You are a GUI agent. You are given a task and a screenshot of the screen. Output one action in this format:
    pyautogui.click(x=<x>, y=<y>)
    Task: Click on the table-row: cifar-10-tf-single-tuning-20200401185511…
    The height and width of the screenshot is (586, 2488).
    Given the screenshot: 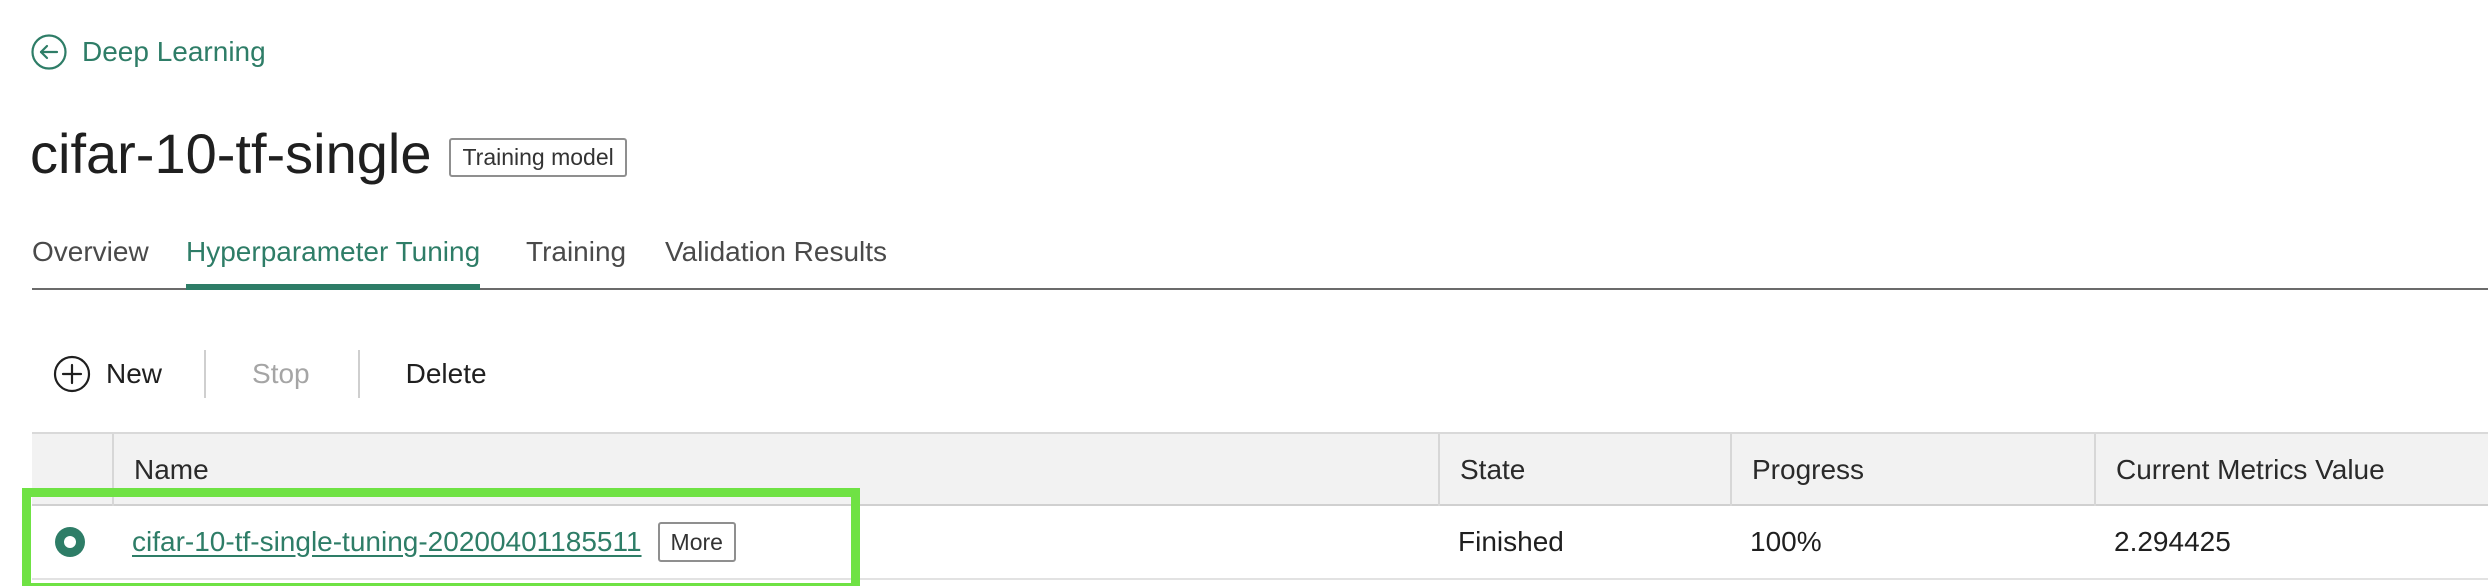 What is the action you would take?
    pyautogui.click(x=1260, y=543)
    